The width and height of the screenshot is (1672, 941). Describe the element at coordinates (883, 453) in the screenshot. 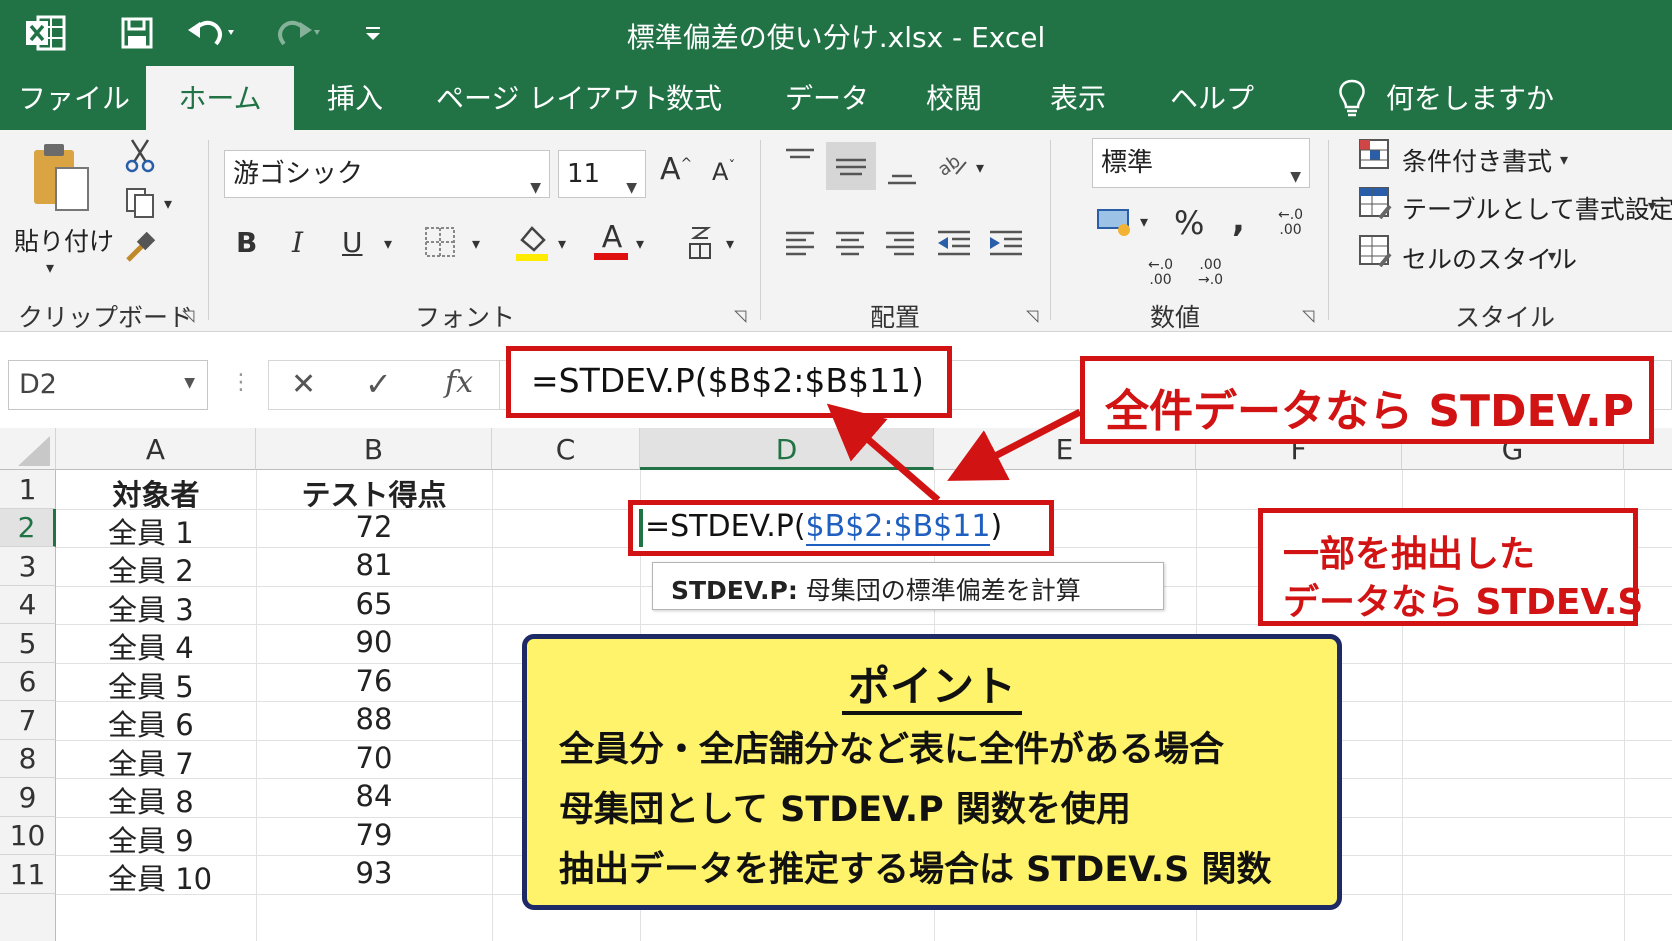

I see `arrow-cell-to-formula` at that location.